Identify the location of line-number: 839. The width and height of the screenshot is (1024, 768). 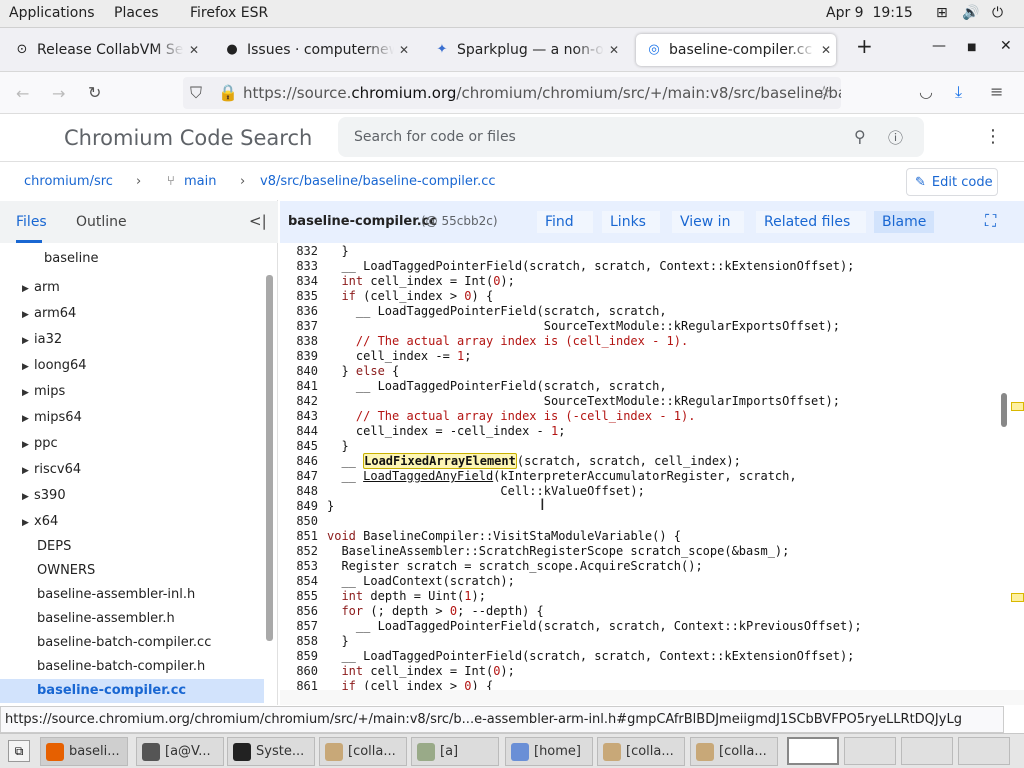
(299, 356).